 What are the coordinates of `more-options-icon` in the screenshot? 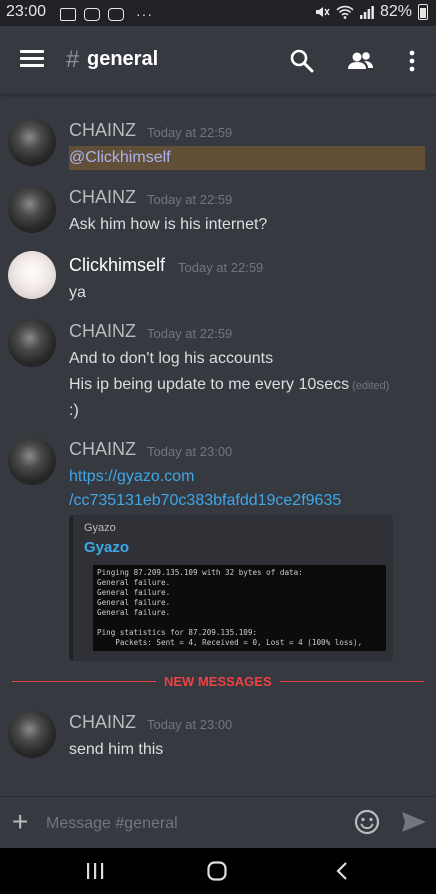 It's located at (412, 61).